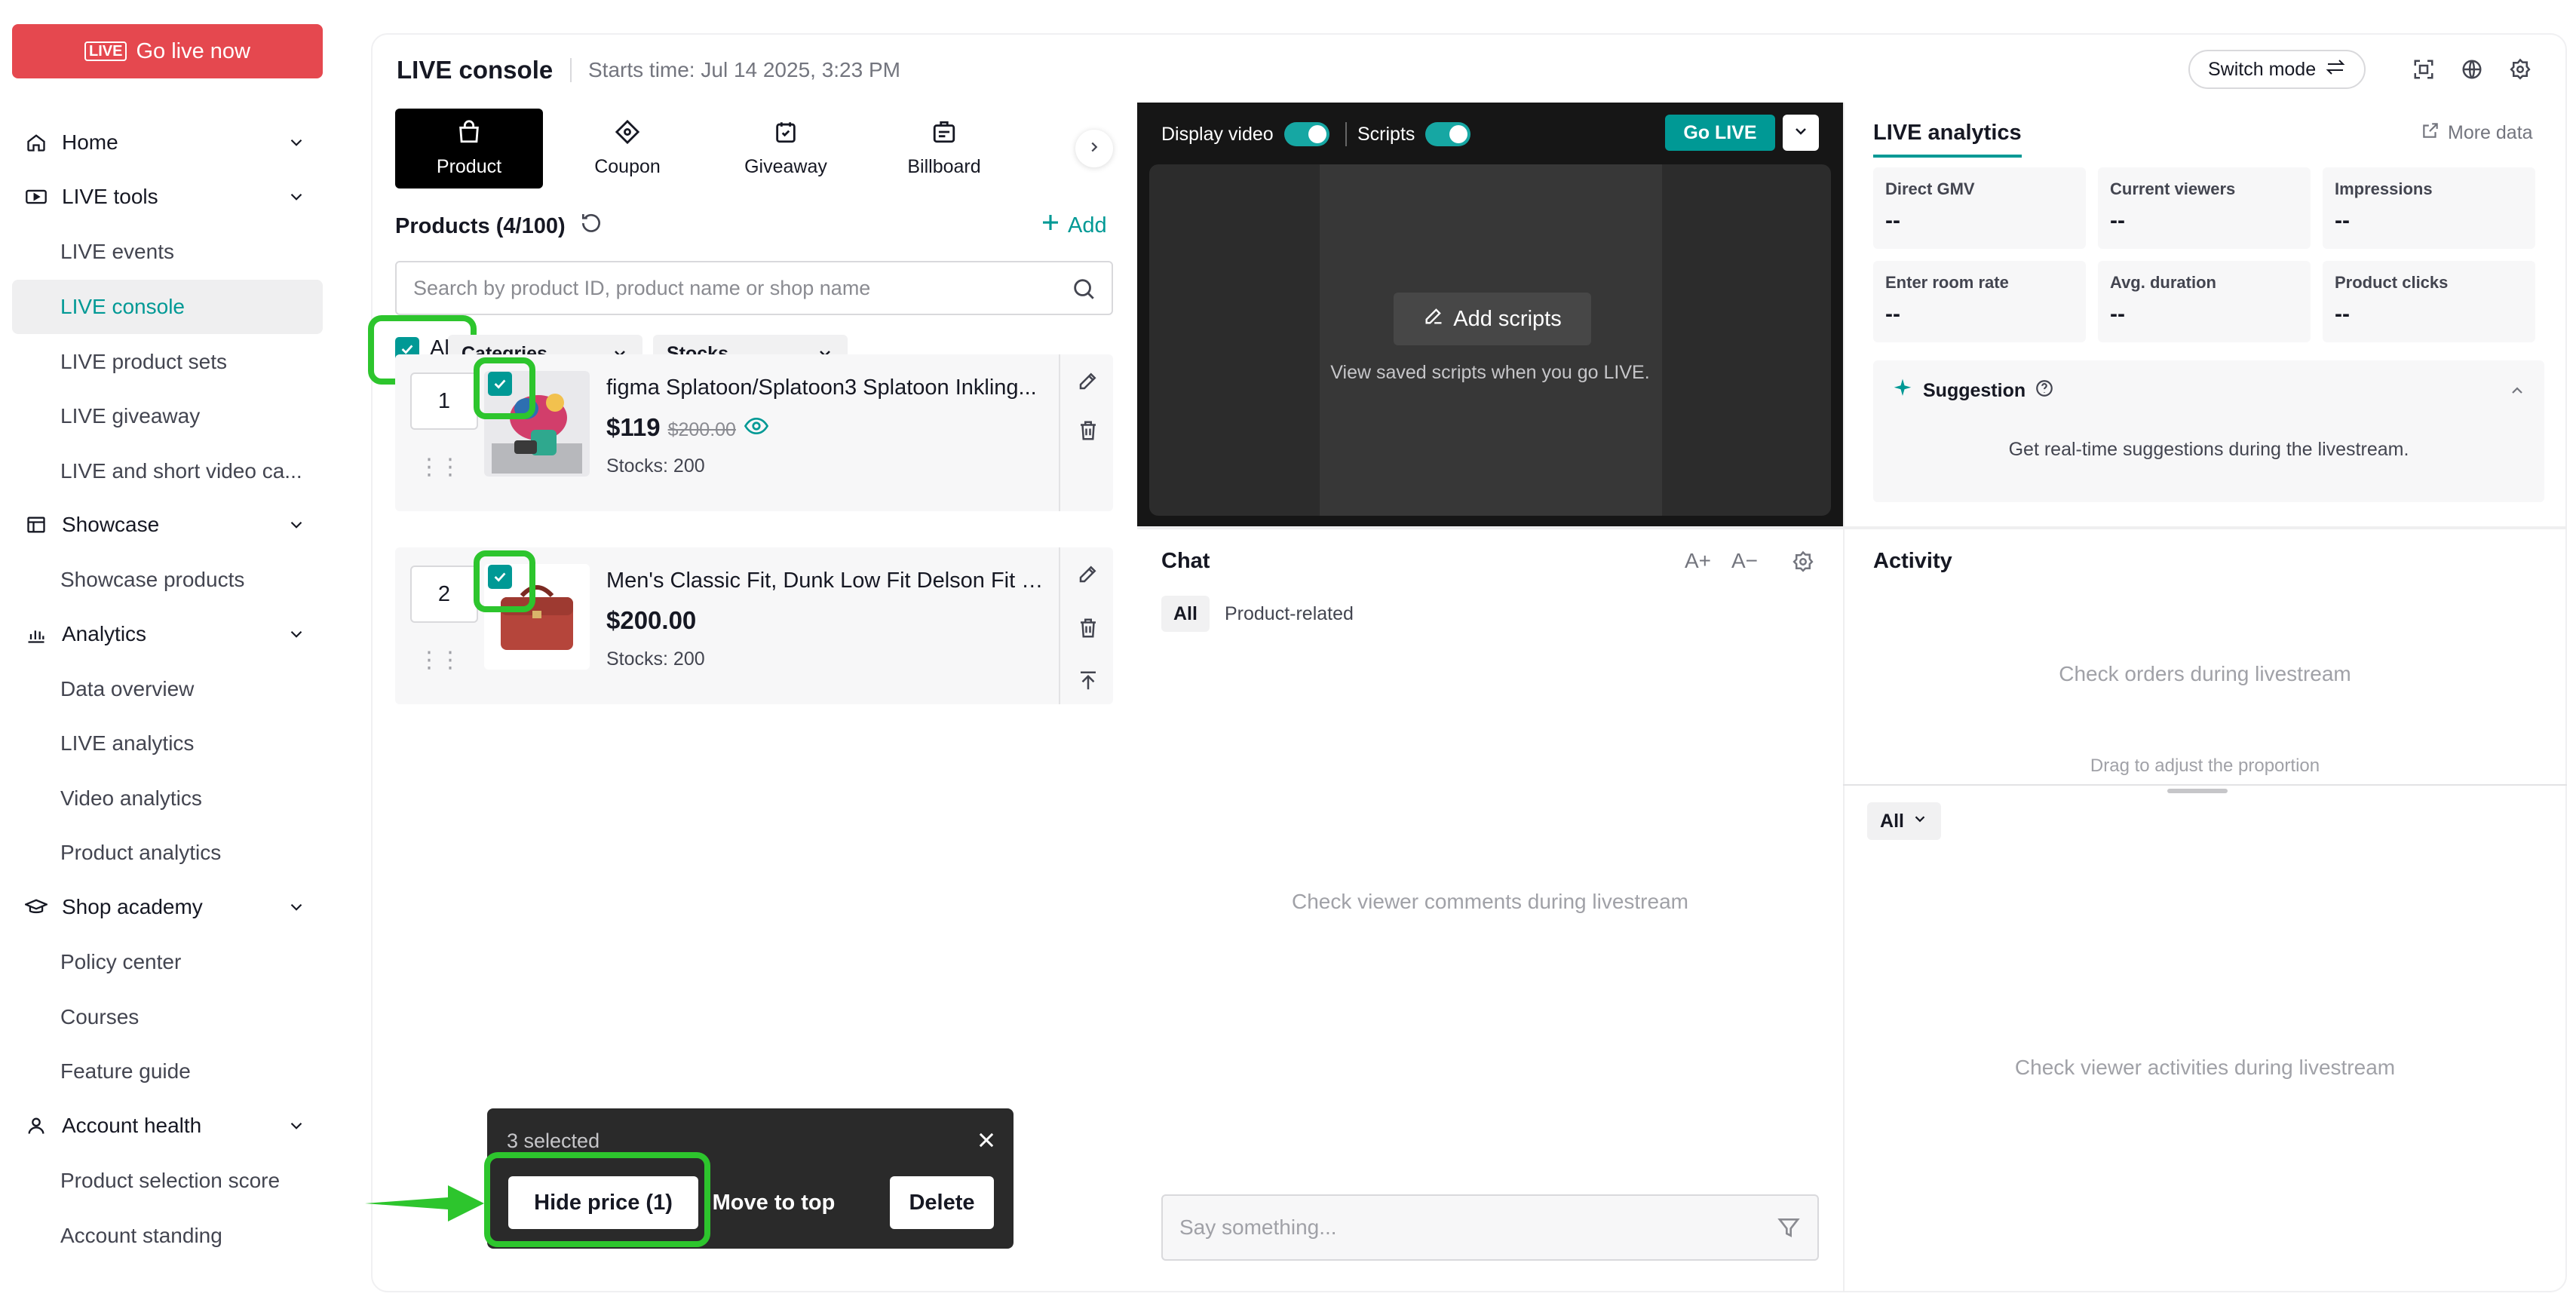 The image size is (2576, 1315). Describe the element at coordinates (444, 401) in the screenshot. I see `product-index: 1` at that location.